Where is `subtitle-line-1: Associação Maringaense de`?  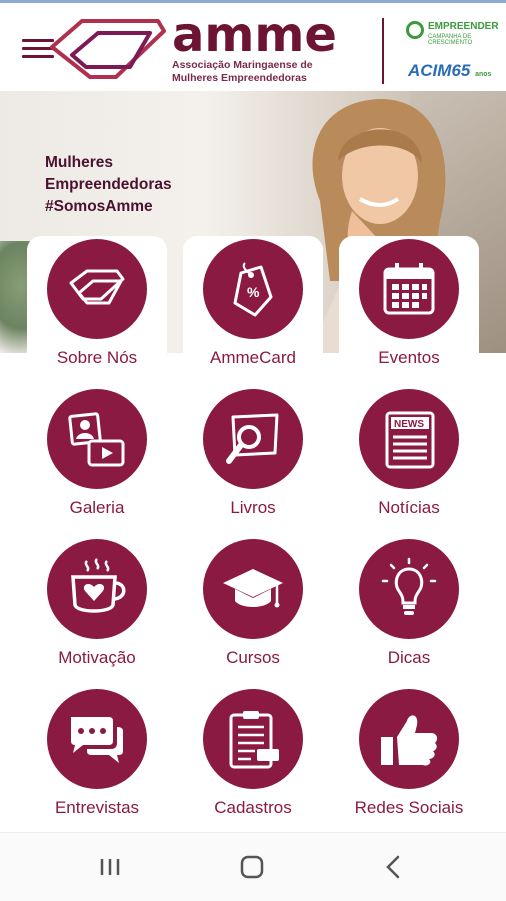
subtitle-line-1: Associação Maringaense de is located at coordinates (242, 65).